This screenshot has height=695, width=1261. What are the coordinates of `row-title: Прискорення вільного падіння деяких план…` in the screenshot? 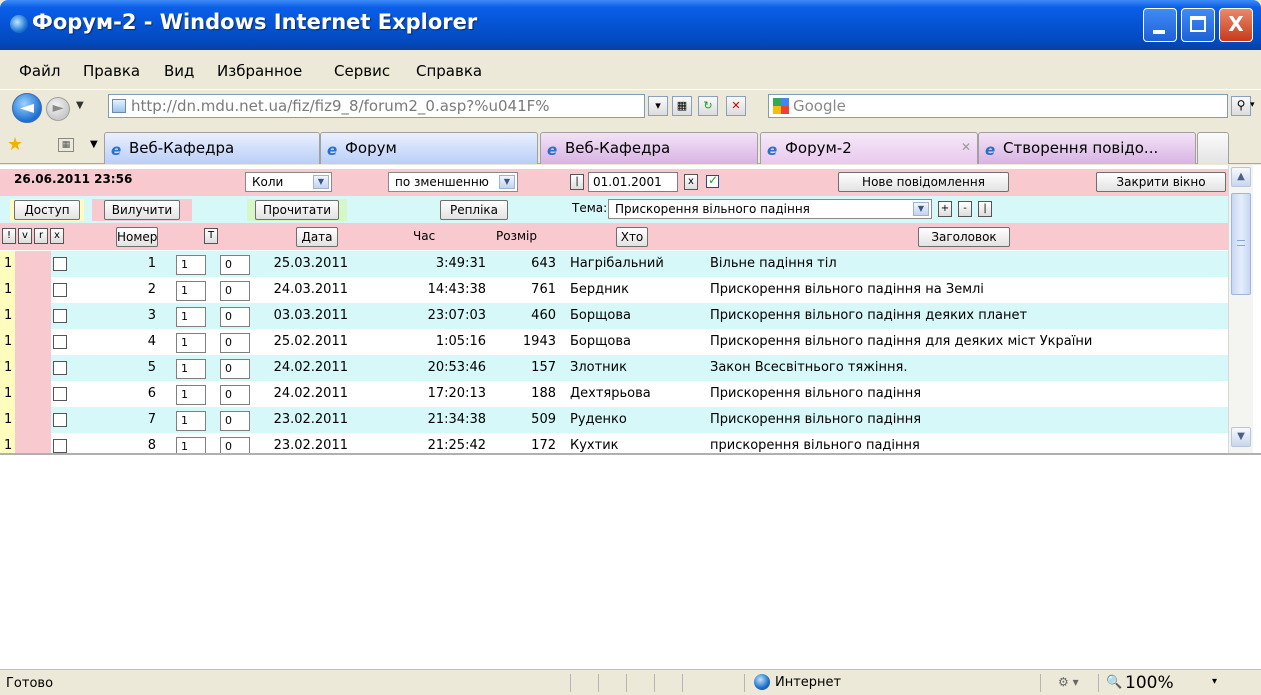 It's located at (968, 316).